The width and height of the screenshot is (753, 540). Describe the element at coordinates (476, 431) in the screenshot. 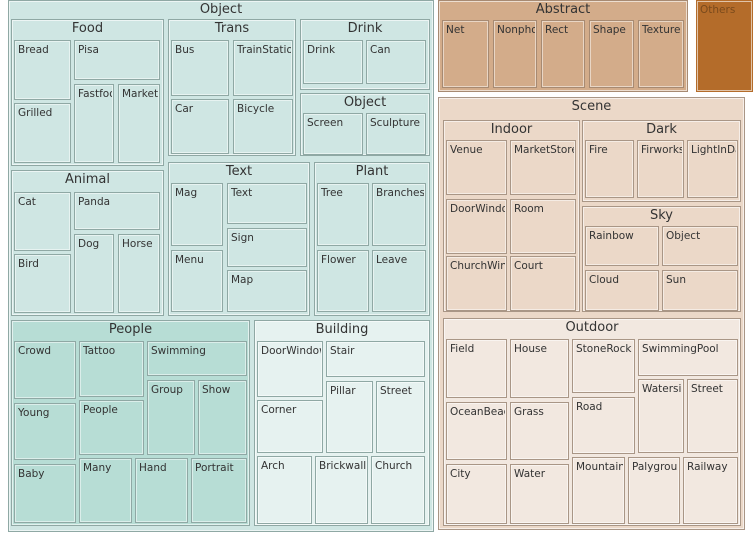

I see `treemap-cell-oceanbeach: OceanBeach` at that location.